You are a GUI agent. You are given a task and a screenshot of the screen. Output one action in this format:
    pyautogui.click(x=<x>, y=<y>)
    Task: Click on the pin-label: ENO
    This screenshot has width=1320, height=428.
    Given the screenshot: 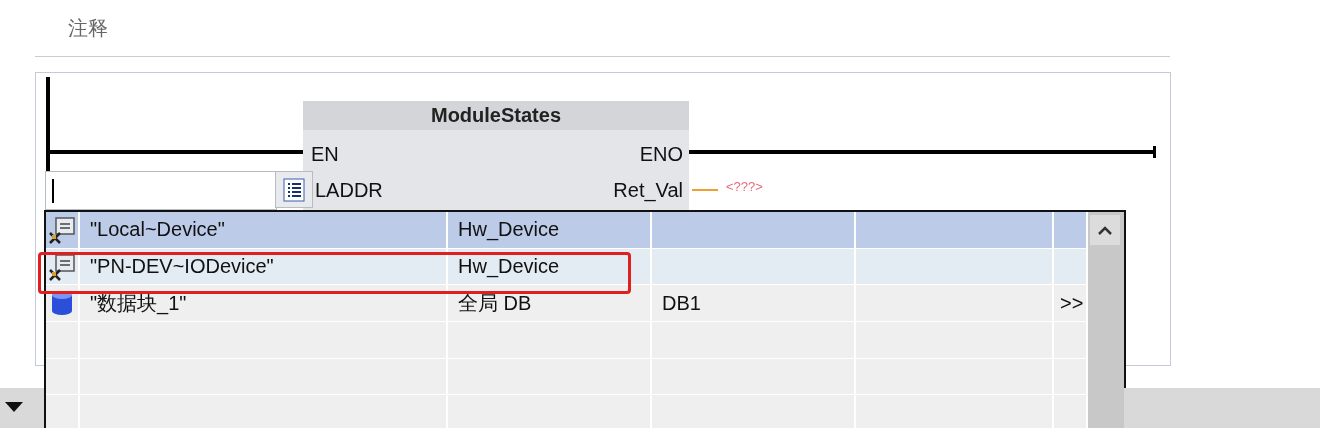 What is the action you would take?
    pyautogui.click(x=661, y=154)
    